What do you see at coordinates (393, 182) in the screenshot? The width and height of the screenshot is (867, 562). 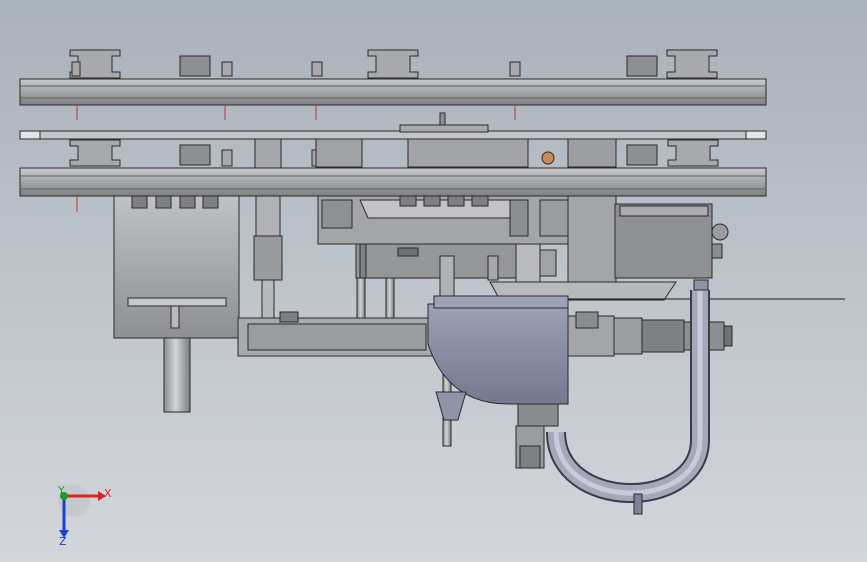 I see `lower-rail-beam` at bounding box center [393, 182].